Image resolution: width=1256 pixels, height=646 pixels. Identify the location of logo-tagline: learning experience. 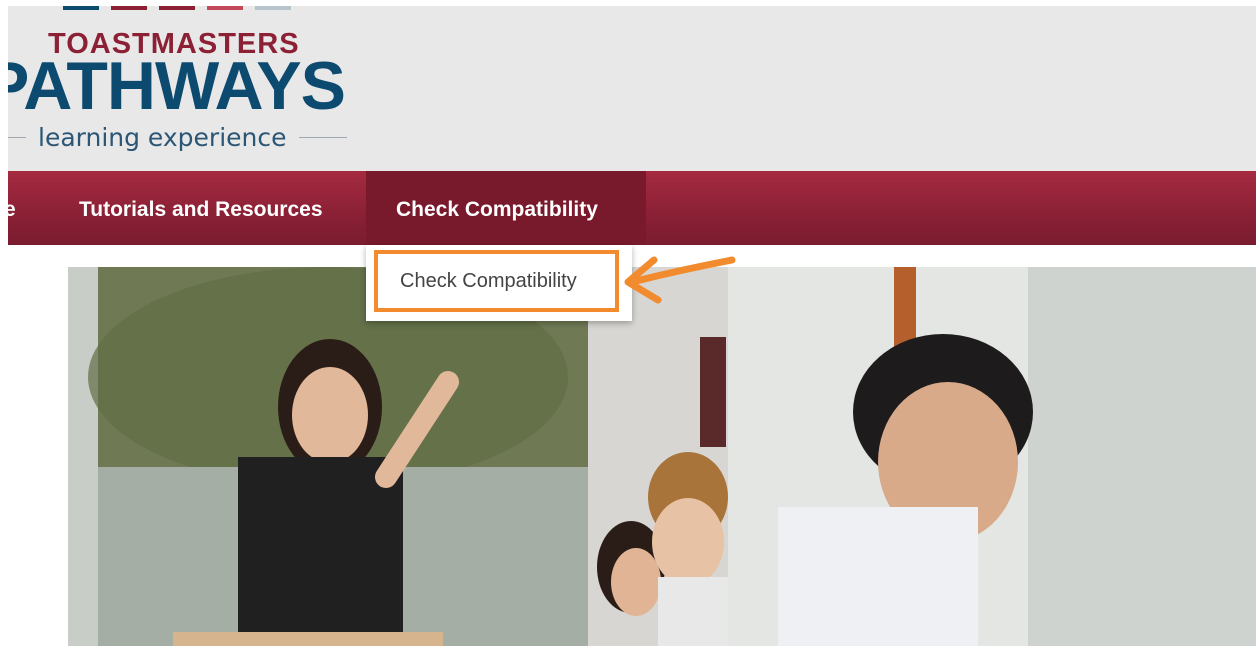
(162, 137).